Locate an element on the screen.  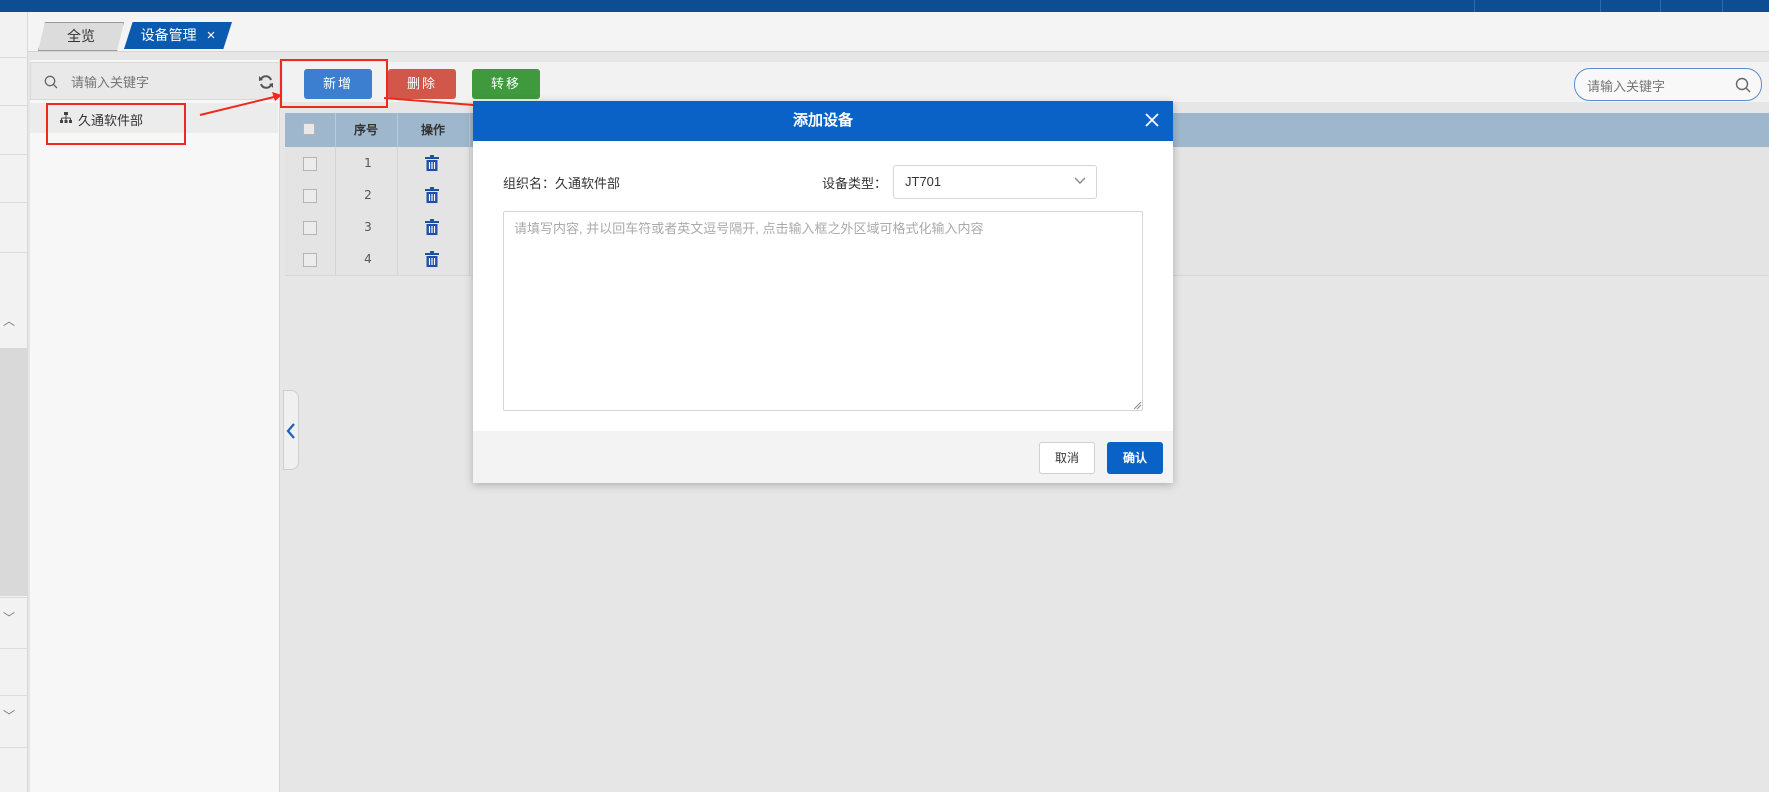
row-index: 2 is located at coordinates (368, 195).